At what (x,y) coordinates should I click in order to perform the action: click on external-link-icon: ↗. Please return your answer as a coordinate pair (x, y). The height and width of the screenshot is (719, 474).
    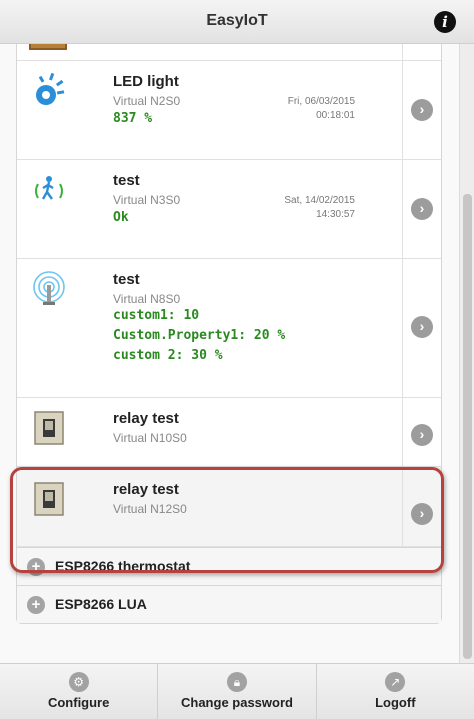
    Looking at the image, I should click on (395, 682).